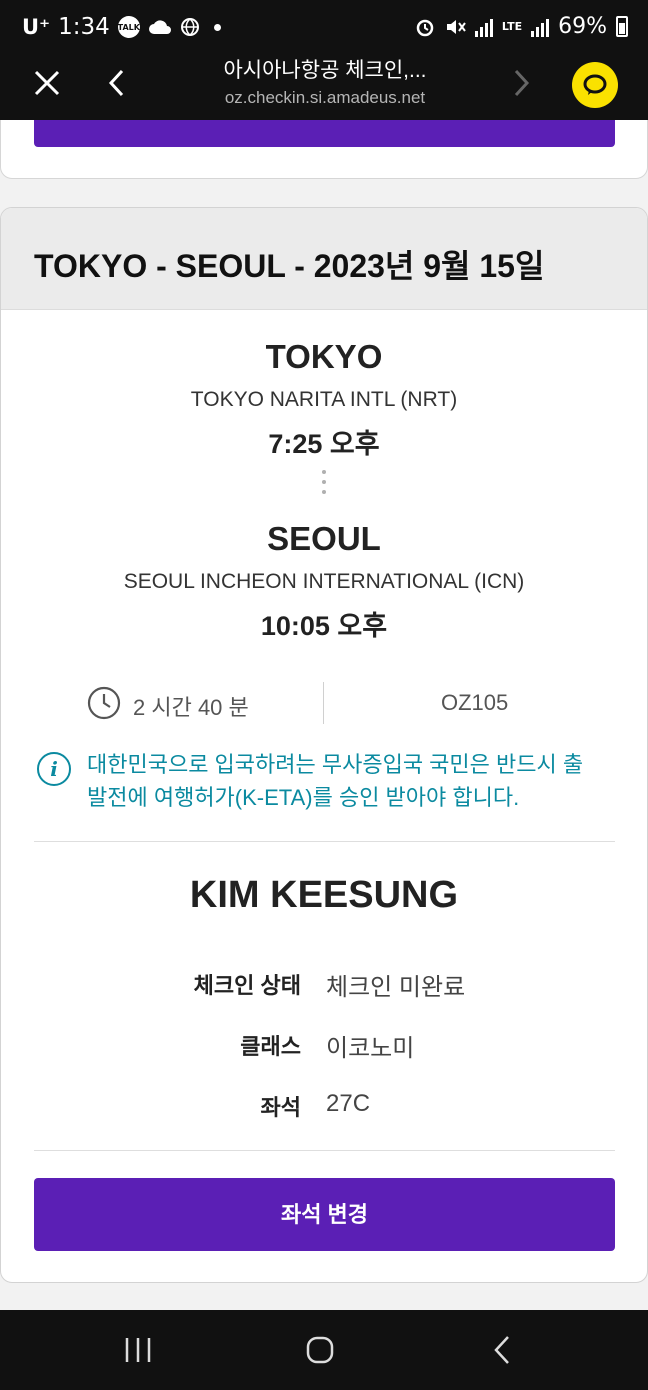 The width and height of the screenshot is (648, 1390). I want to click on status-bar: U⁺ 1:34 TALK LTE 69%, so click(324, 29).